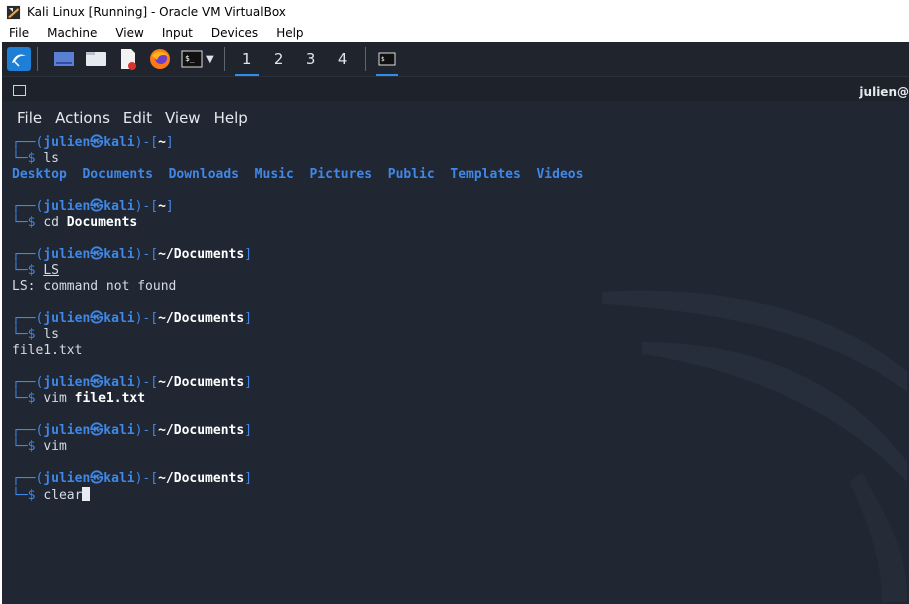 This screenshot has width=909, height=604. I want to click on workspace-4: 4, so click(343, 59).